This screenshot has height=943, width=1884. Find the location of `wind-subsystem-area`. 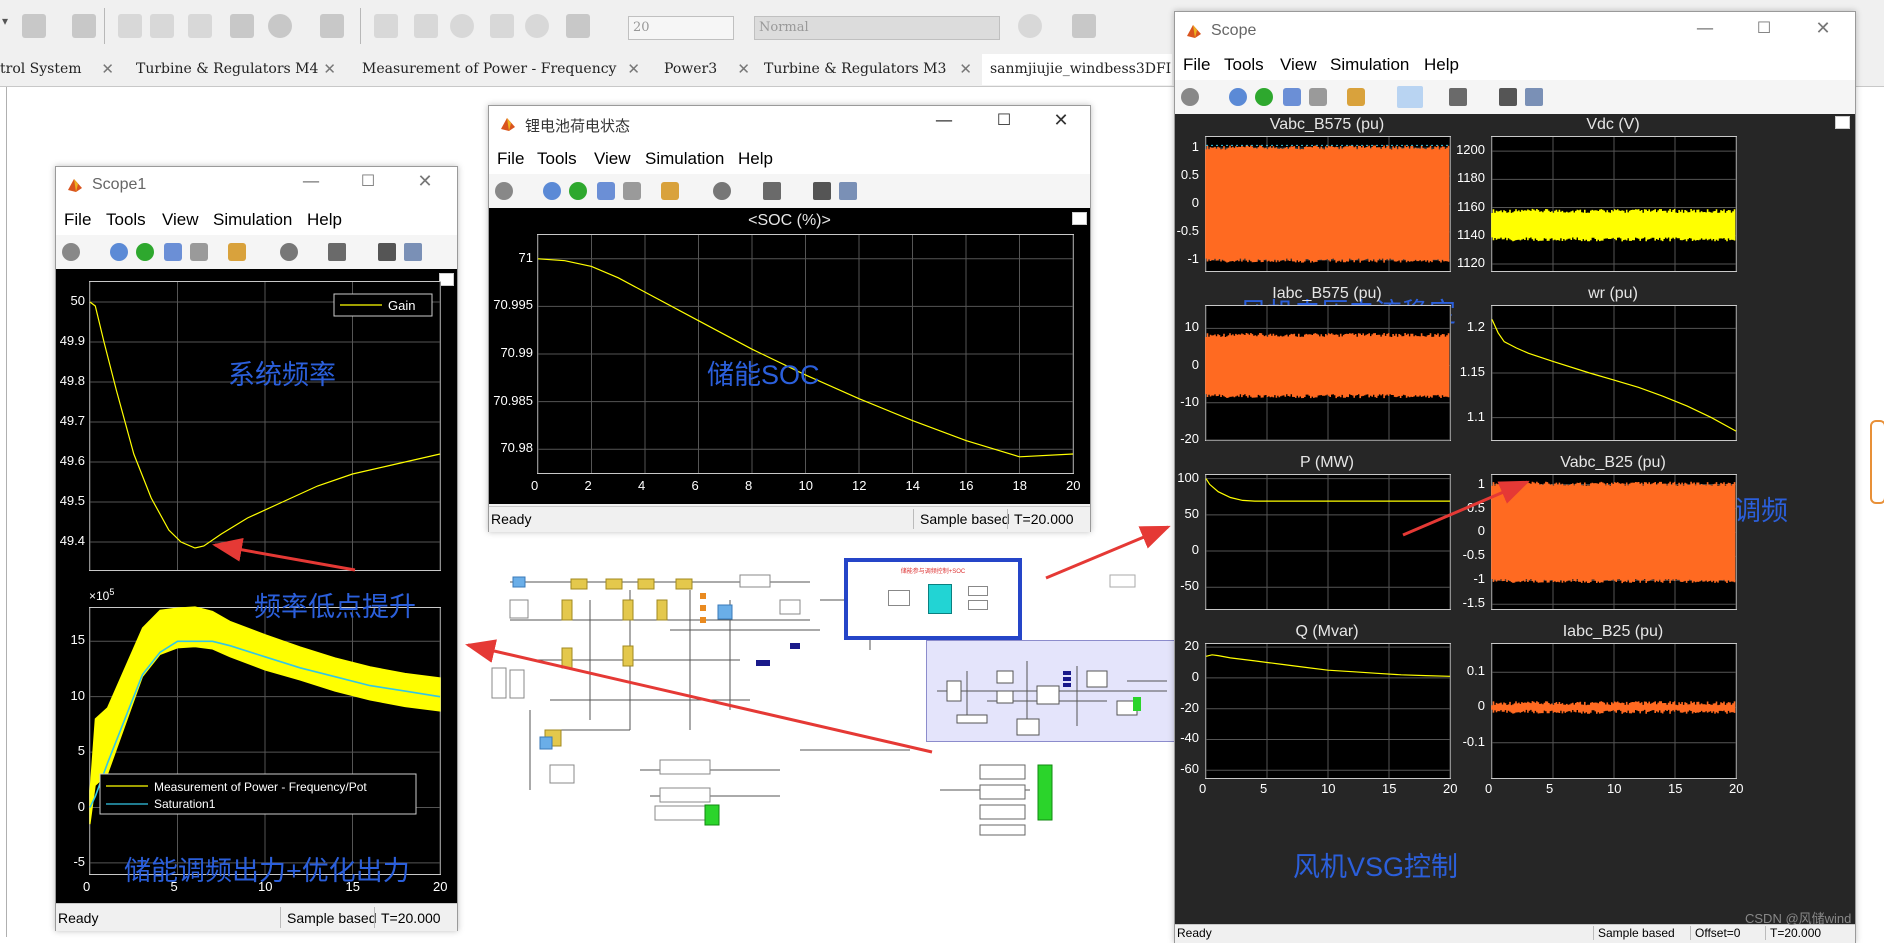

wind-subsystem-area is located at coordinates (1054, 691).